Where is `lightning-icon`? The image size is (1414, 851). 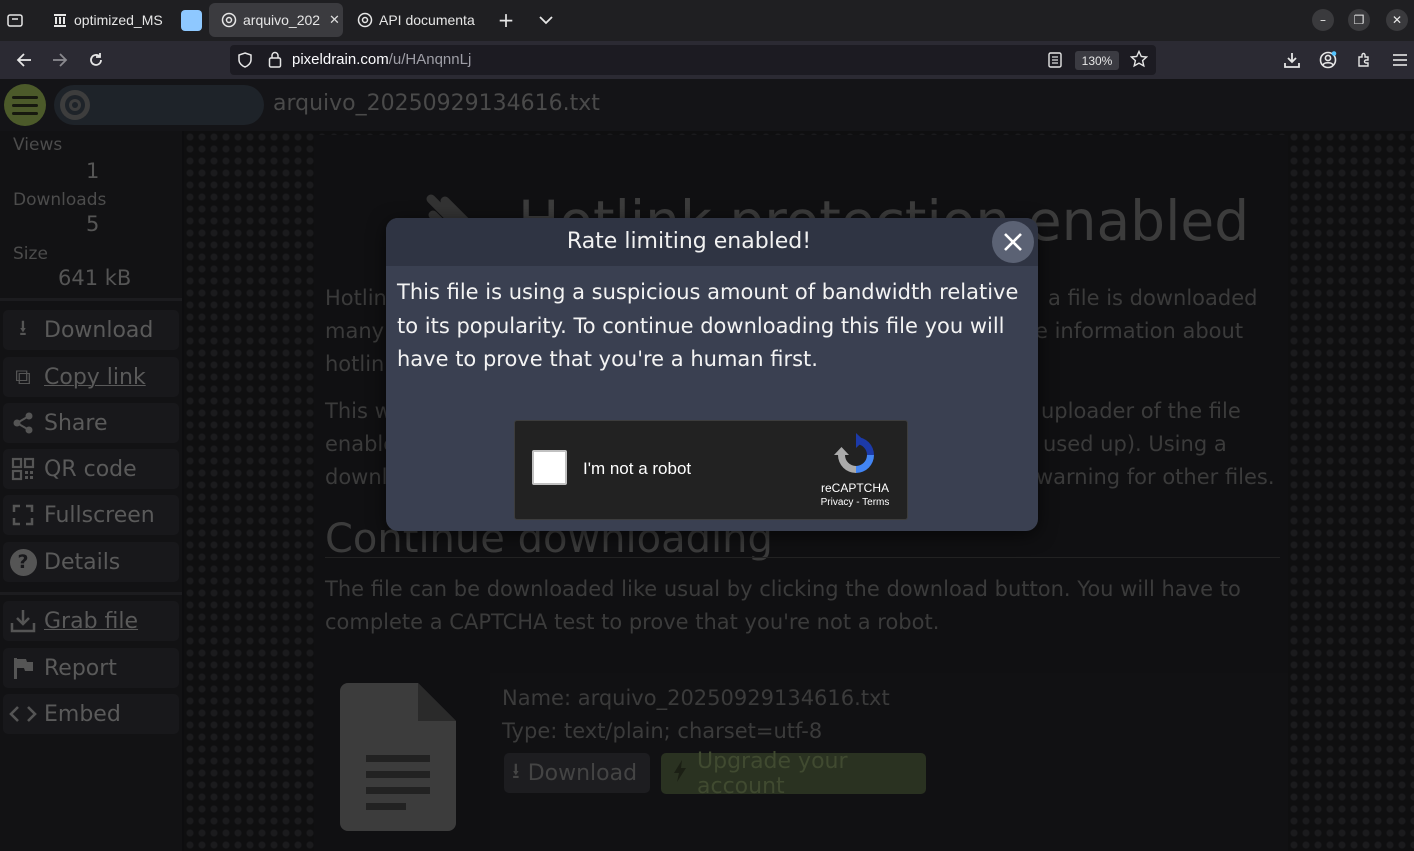
lightning-icon is located at coordinates (680, 774).